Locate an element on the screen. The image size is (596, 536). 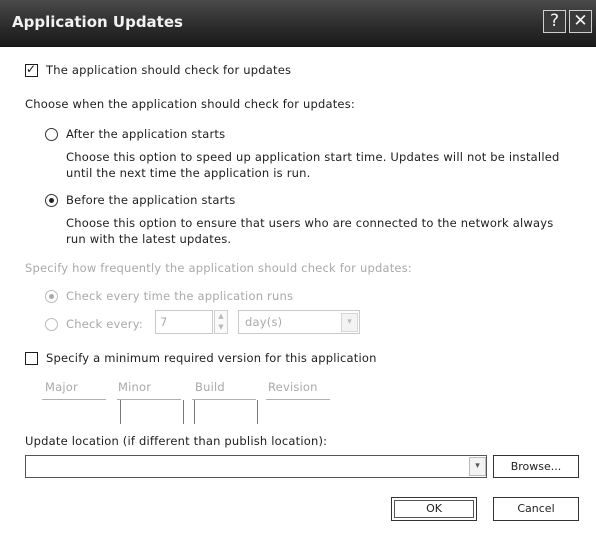
interval-spinner: ▲ ▼ is located at coordinates (221, 322).